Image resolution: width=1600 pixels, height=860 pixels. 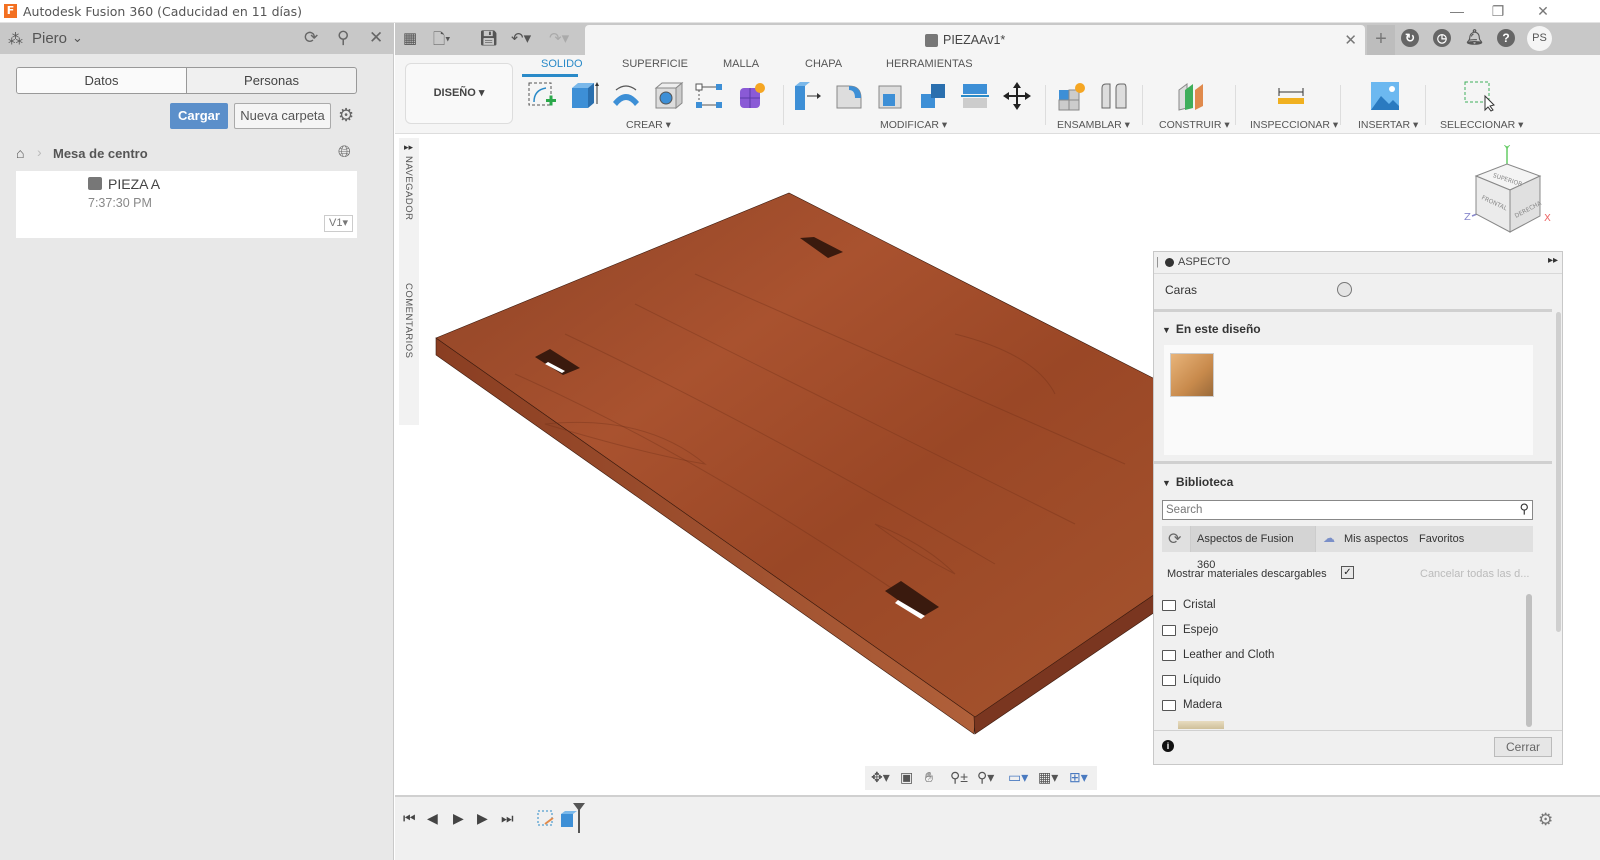 What do you see at coordinates (1072, 96) in the screenshot?
I see `new-component-icon` at bounding box center [1072, 96].